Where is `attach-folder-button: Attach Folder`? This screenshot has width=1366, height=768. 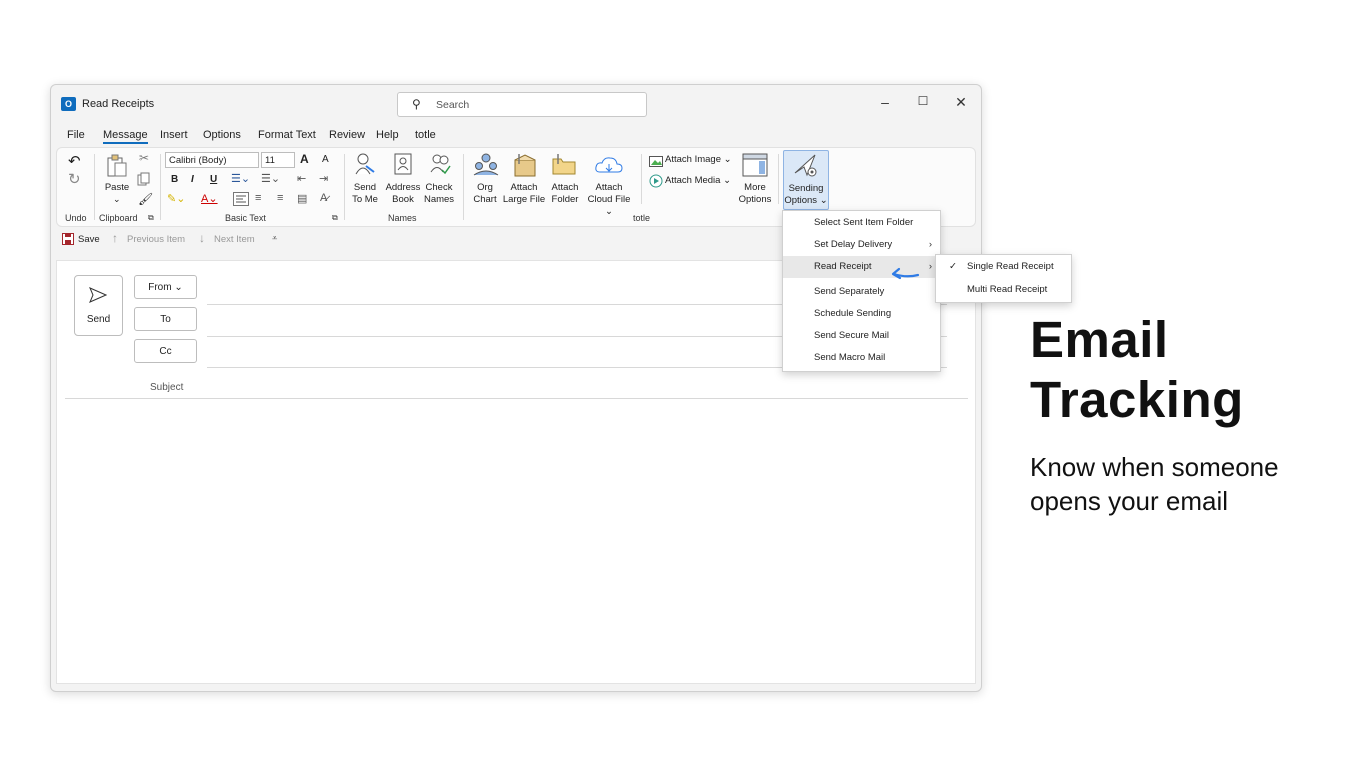
attach-folder-button: Attach Folder is located at coordinates (565, 194).